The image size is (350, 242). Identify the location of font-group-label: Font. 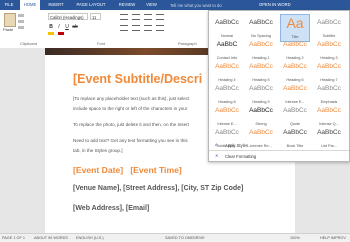
(101, 43).